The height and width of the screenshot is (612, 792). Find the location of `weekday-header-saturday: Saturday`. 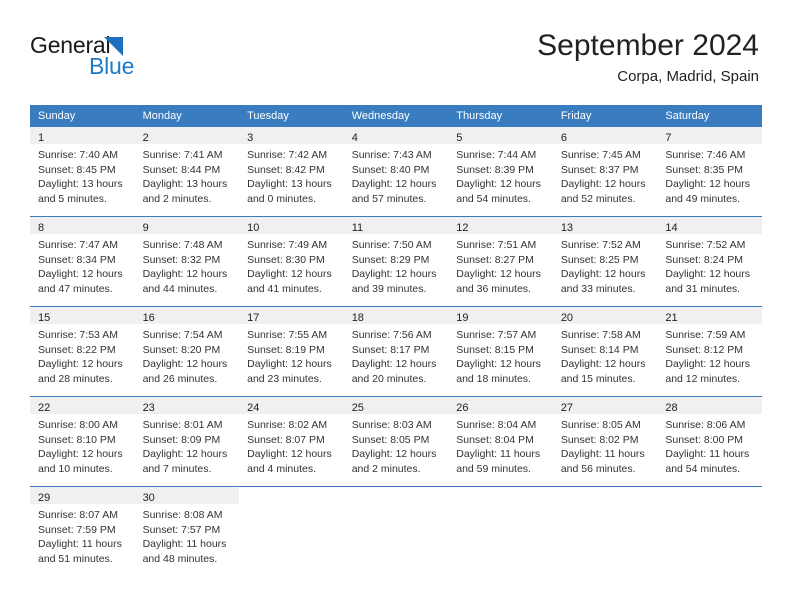

weekday-header-saturday: Saturday is located at coordinates (709, 116).